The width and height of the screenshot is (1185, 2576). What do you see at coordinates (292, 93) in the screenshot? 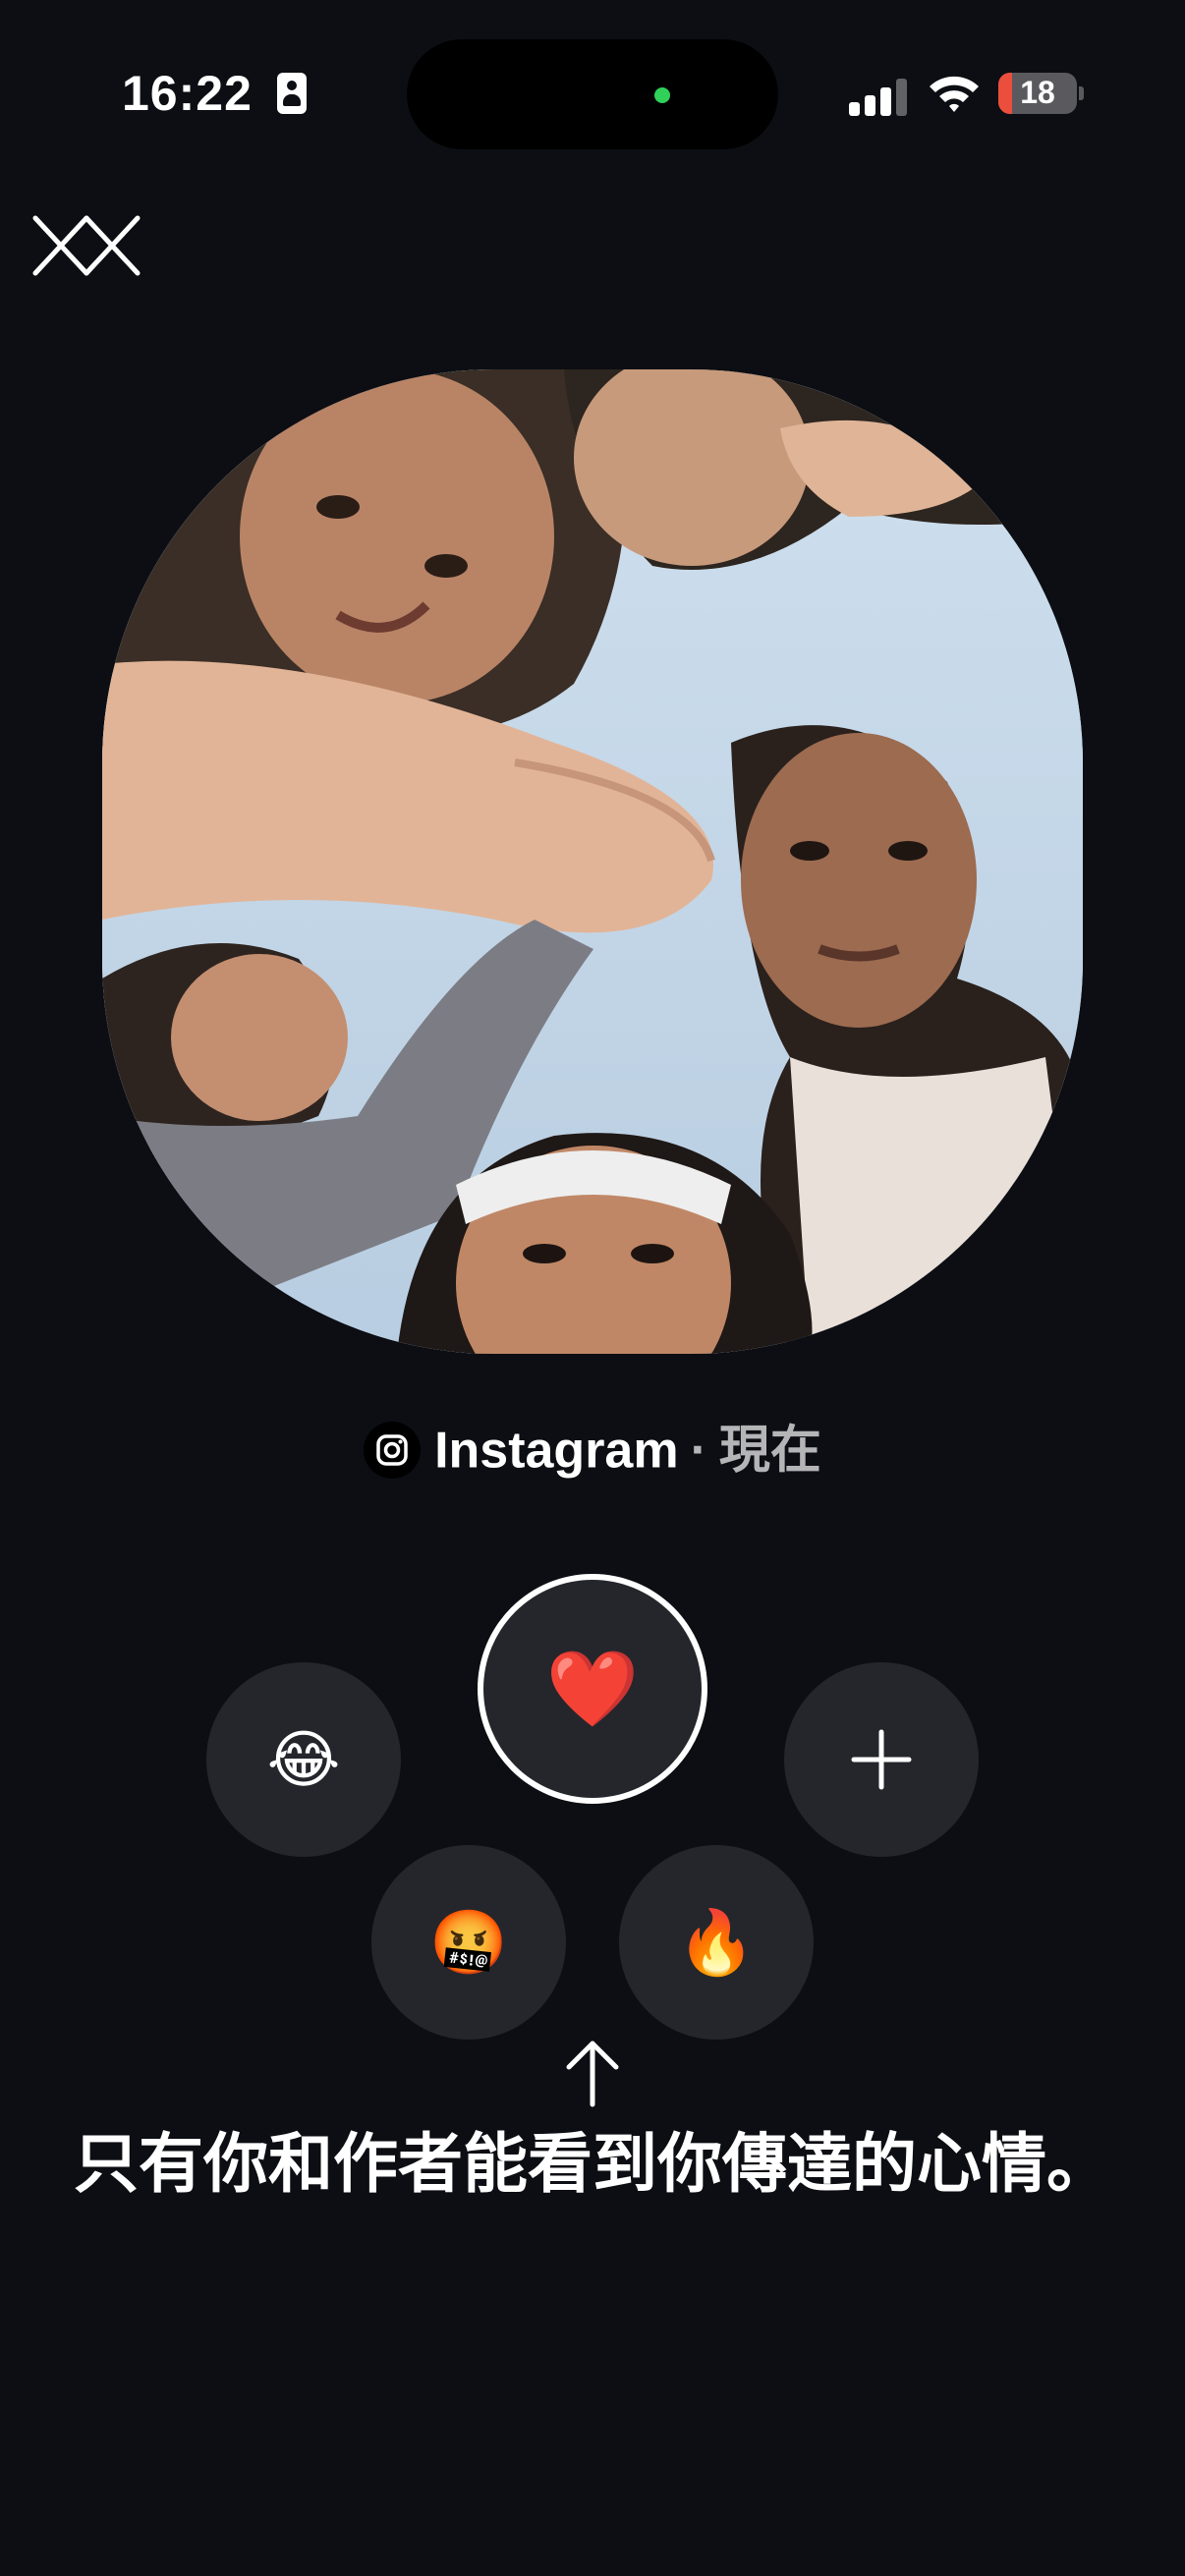
I see `id-card-icon` at bounding box center [292, 93].